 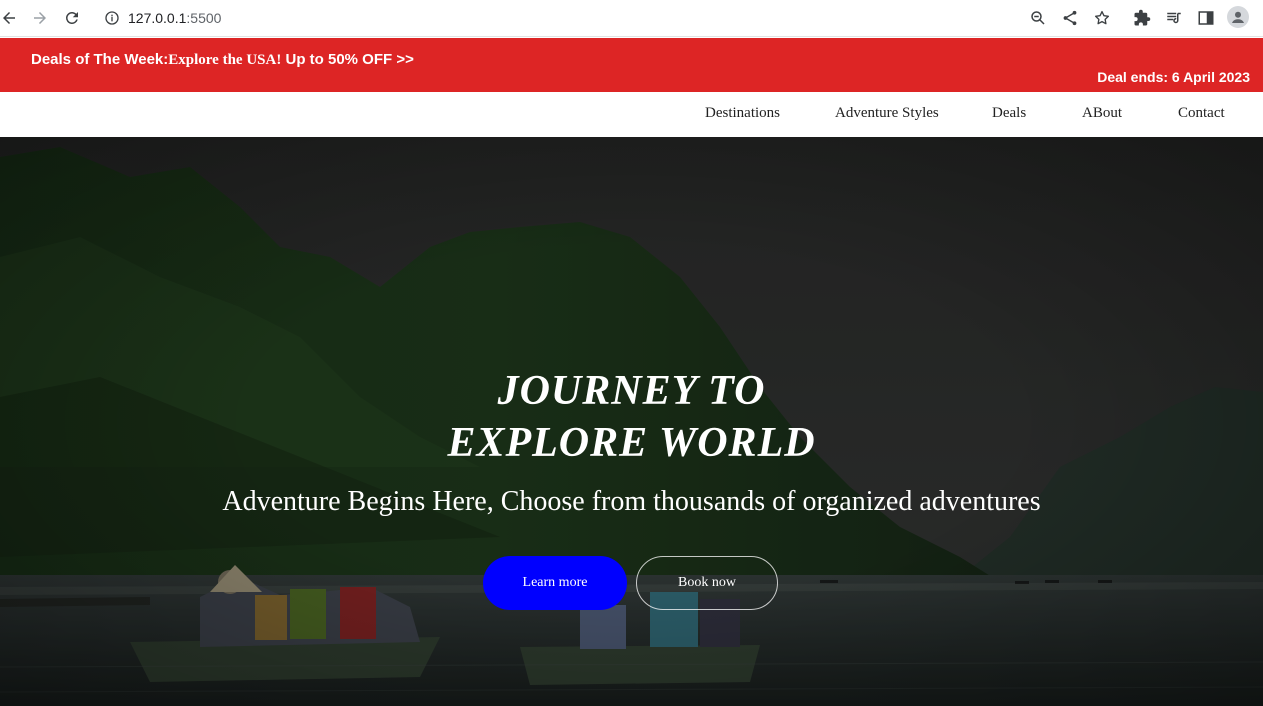 What do you see at coordinates (347, 59) in the screenshot?
I see `deal-discount: Up to 50% OFF >>` at bounding box center [347, 59].